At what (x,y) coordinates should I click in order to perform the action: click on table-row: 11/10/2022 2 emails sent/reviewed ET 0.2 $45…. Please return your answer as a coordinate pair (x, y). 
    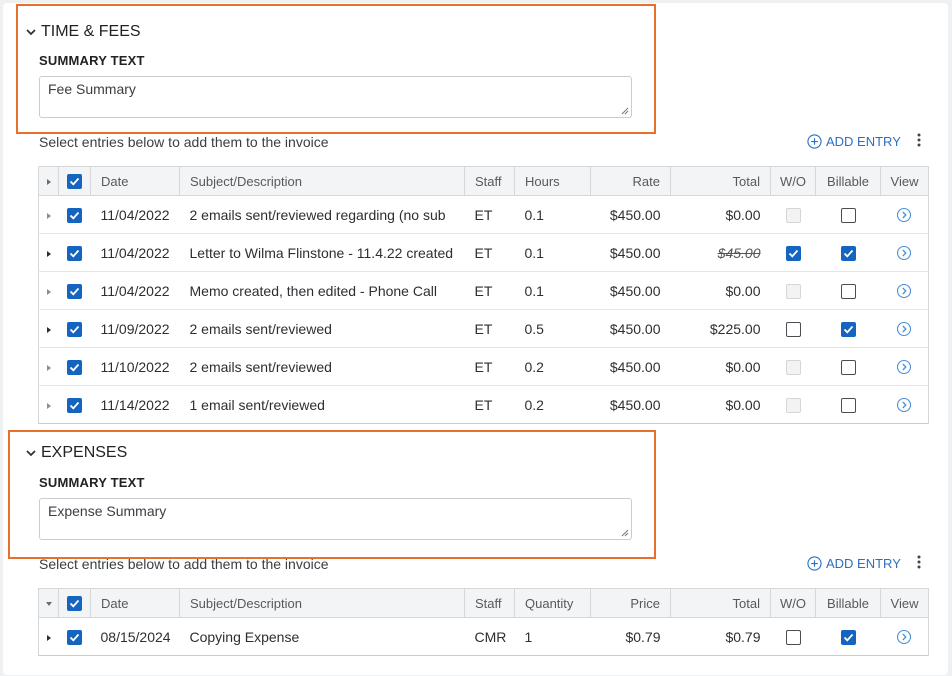
    Looking at the image, I should click on (483, 366).